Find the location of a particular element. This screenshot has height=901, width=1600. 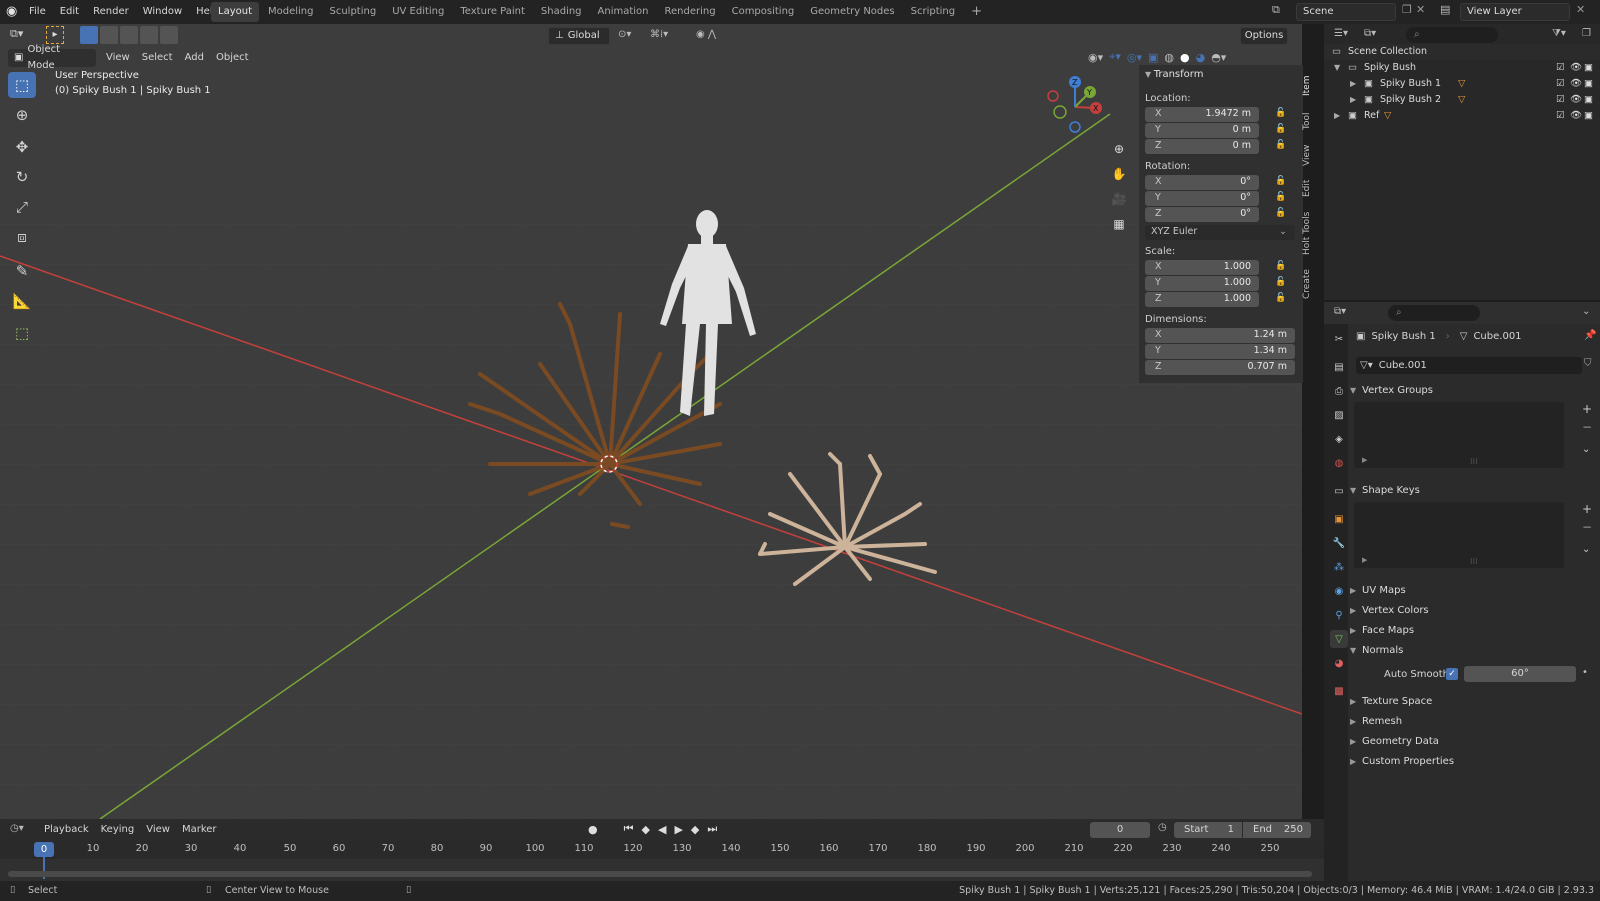

play-icon: ▶ is located at coordinates (678, 829).